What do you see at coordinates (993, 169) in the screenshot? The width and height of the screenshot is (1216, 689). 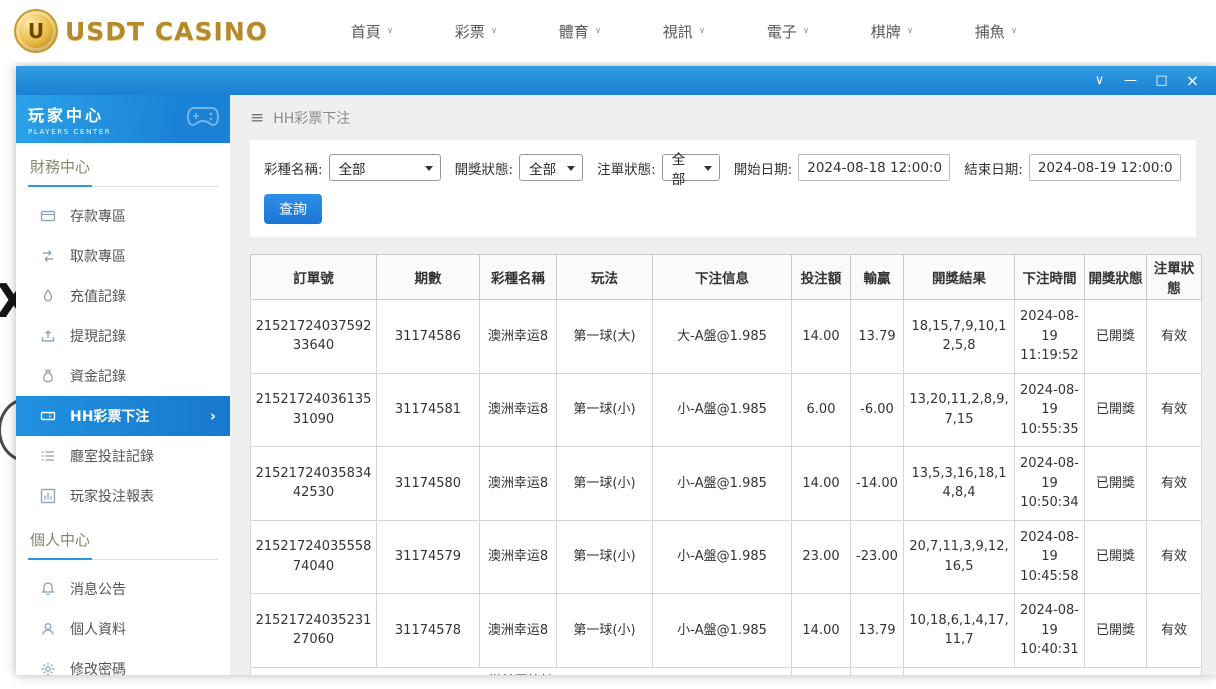 I see `end-date-label: 結束日期:` at bounding box center [993, 169].